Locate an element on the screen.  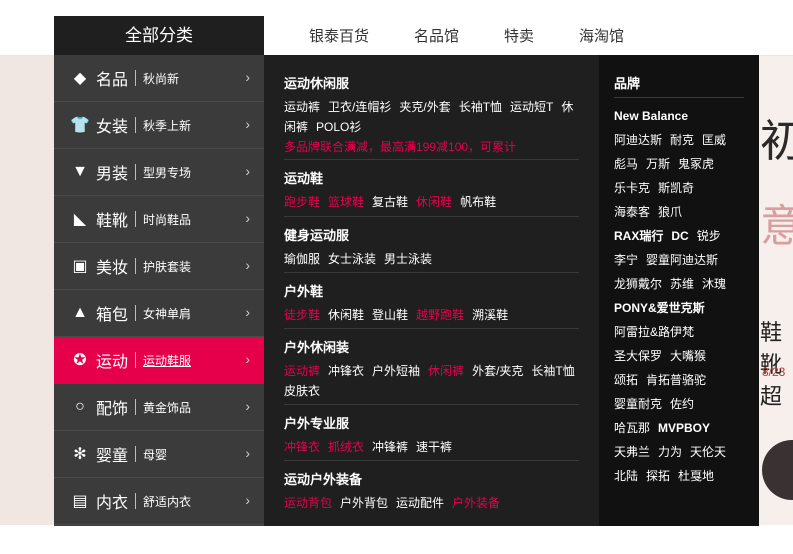
brand-link: 北陆 is located at coordinates (626, 476).